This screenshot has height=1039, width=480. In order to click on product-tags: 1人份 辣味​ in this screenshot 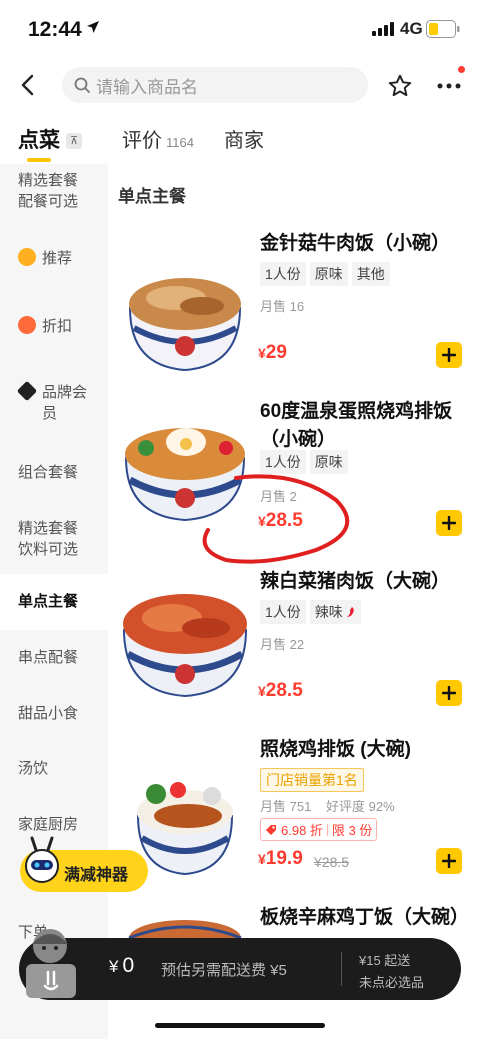, I will do `click(310, 612)`.